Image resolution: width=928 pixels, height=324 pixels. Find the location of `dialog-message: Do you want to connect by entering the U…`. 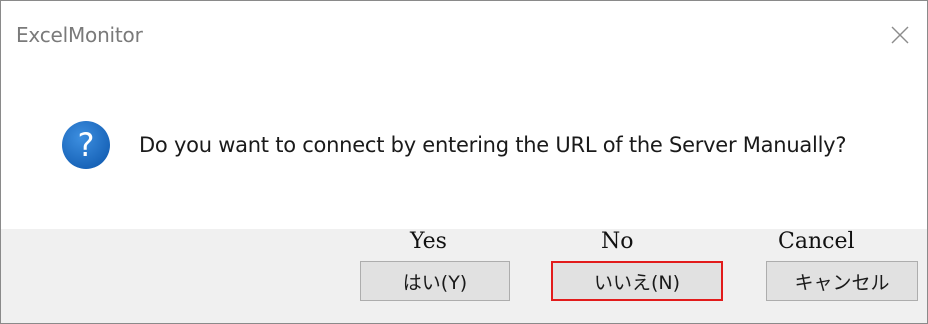

dialog-message: Do you want to connect by entering the U… is located at coordinates (493, 145).